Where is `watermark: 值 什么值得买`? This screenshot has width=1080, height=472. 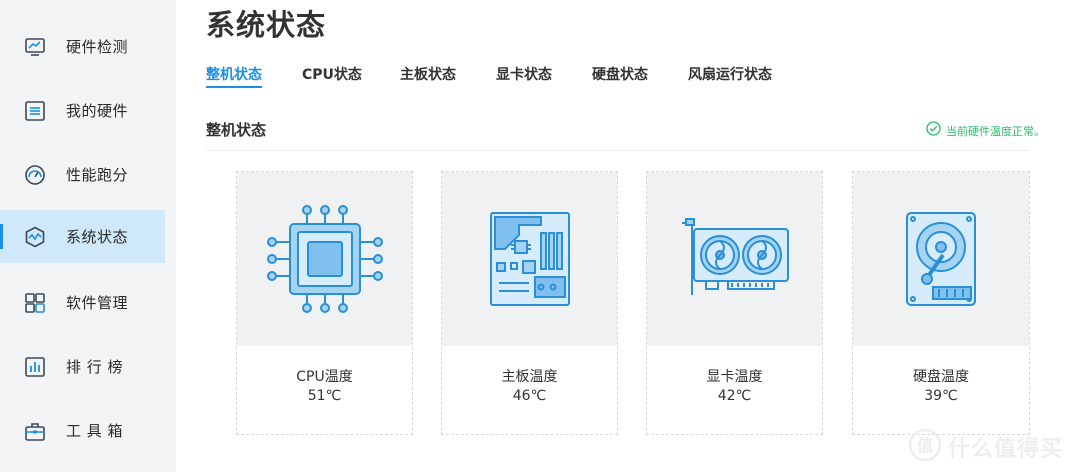 watermark: 值 什么值得买 is located at coordinates (985, 447).